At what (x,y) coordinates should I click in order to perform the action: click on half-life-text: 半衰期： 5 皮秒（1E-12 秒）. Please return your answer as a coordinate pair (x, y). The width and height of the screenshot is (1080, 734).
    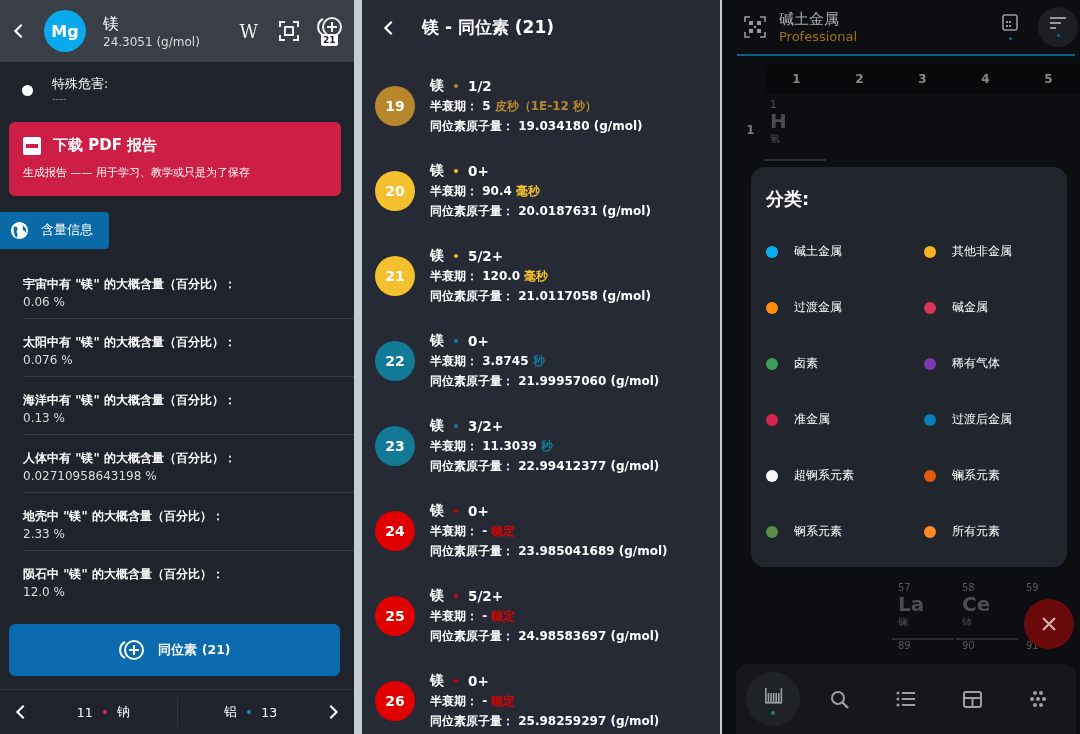
    Looking at the image, I should click on (514, 106).